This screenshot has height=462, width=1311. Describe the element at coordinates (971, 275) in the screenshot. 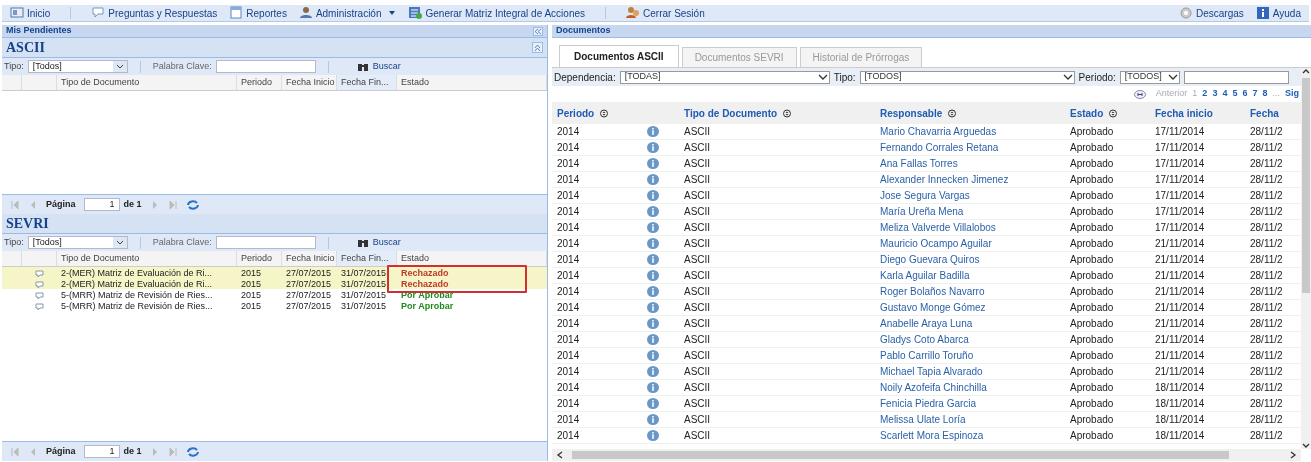

I see `responsible-link: Karla Aguilar Badilla` at that location.